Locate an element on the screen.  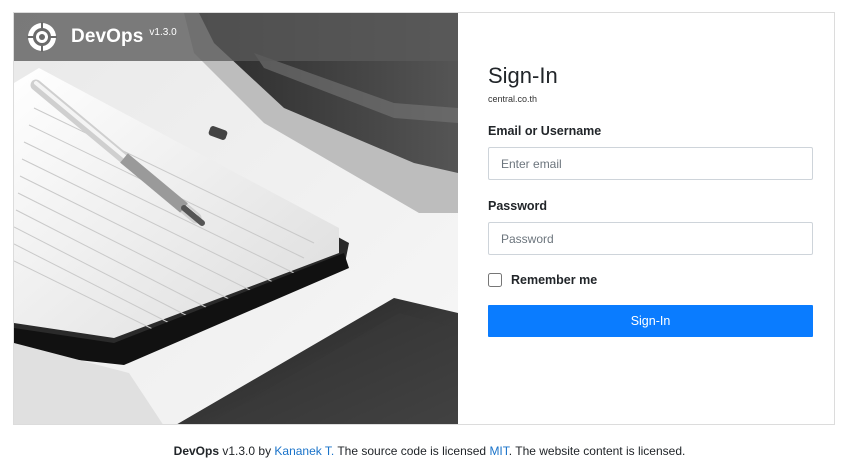
target-gear-icon is located at coordinates (42, 37).